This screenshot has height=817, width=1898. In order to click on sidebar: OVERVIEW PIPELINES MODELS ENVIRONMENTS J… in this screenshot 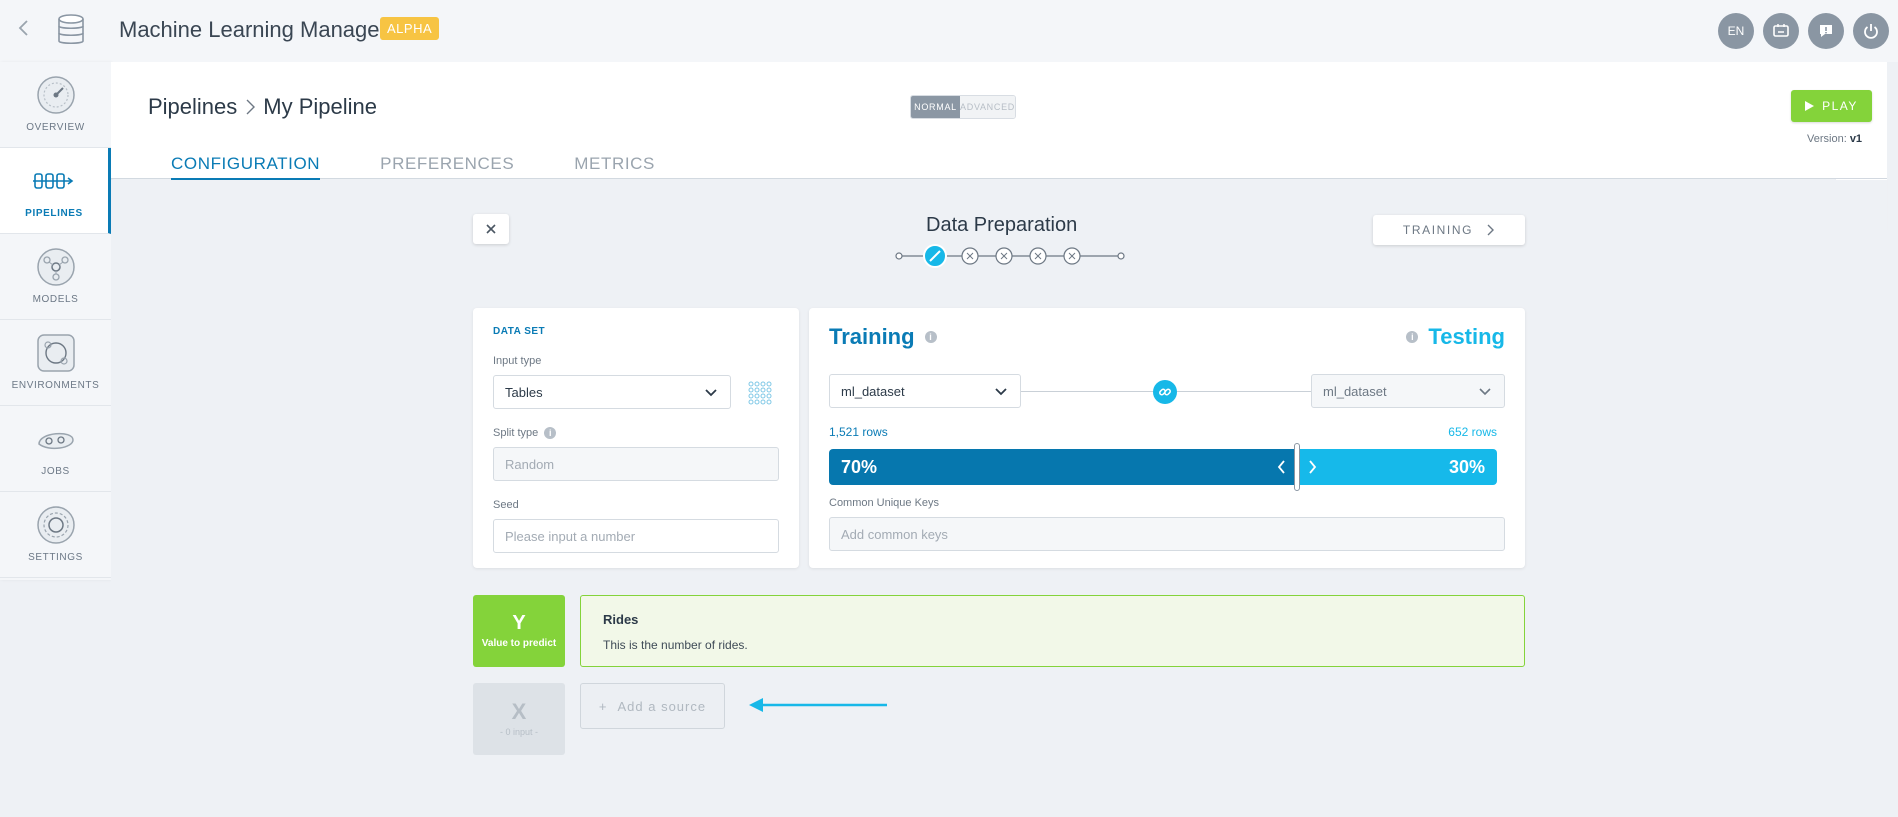, I will do `click(55, 321)`.